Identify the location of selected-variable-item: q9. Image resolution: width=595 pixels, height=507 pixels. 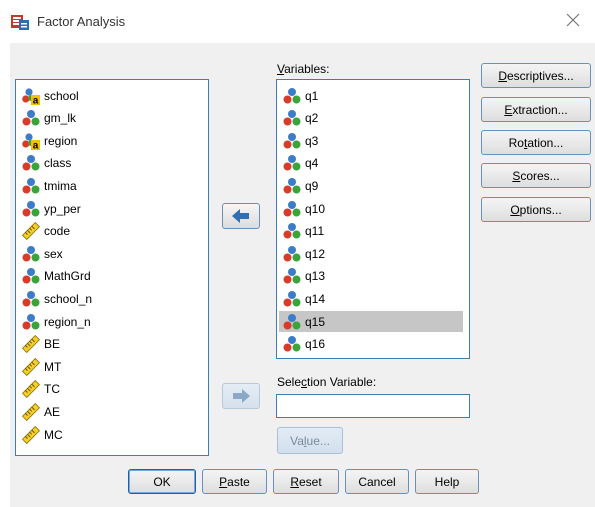
(371, 185).